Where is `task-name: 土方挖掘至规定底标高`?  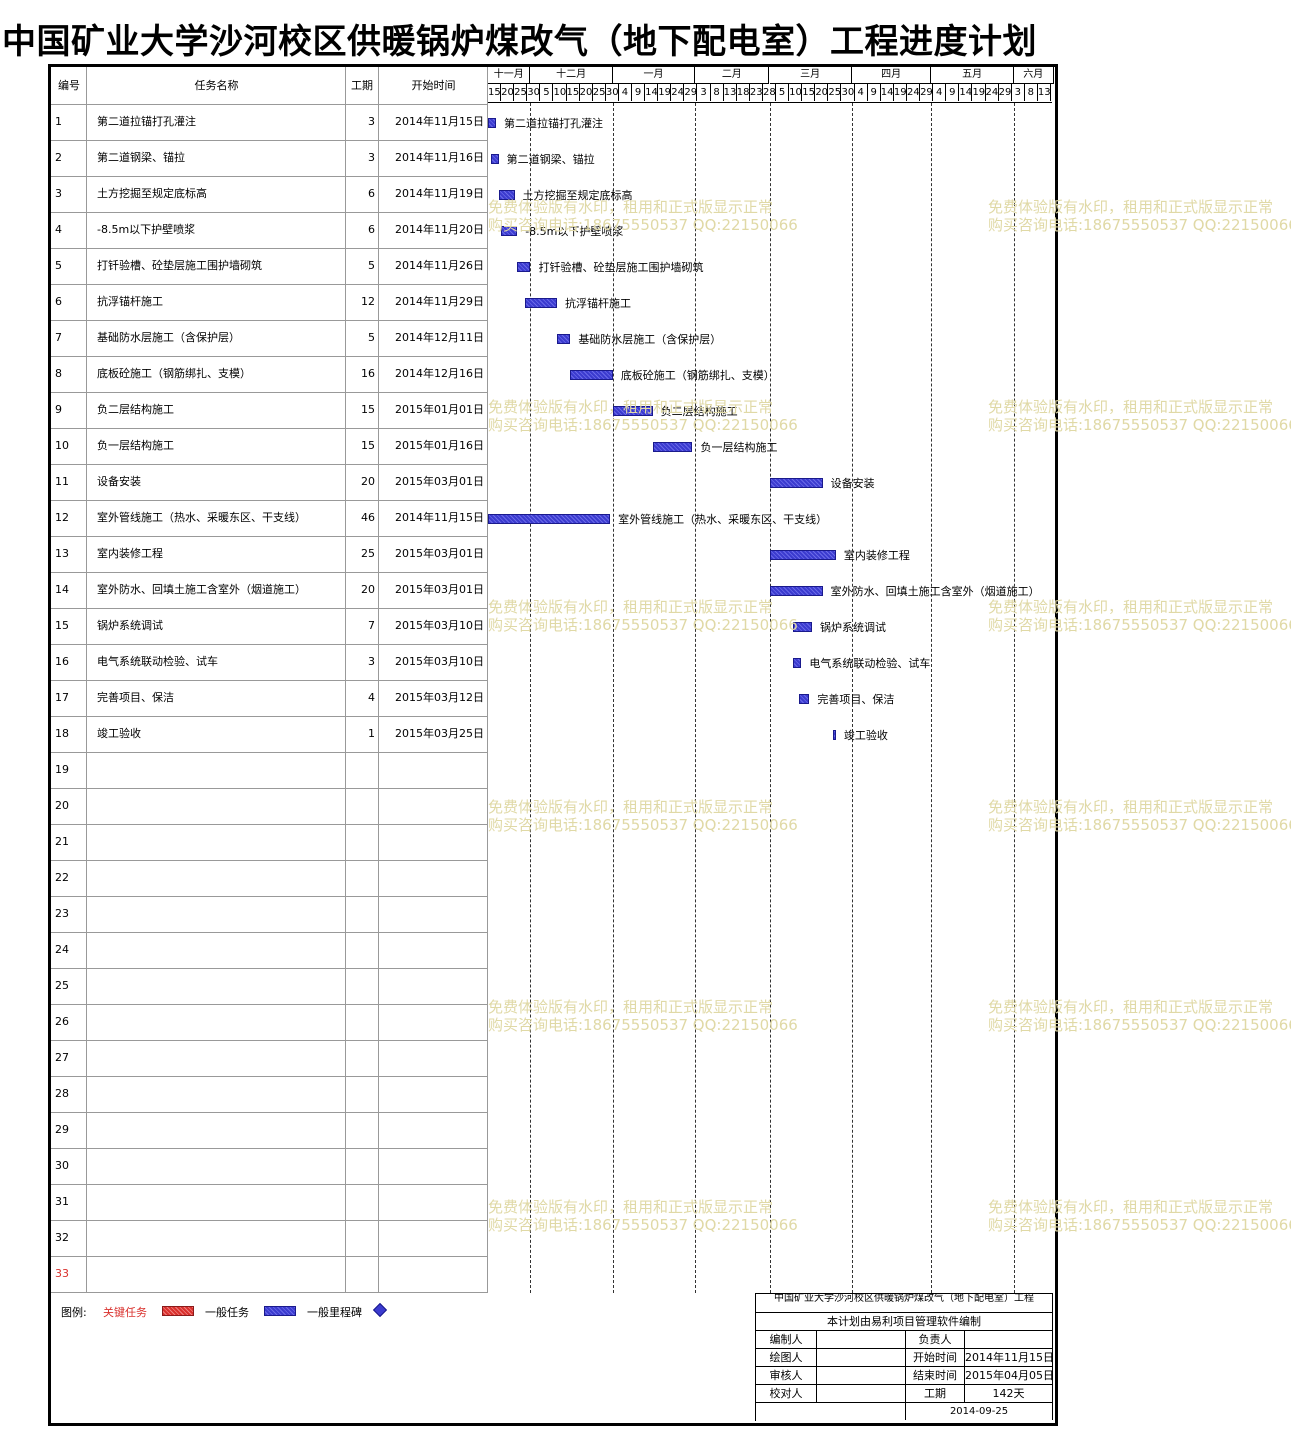 task-name: 土方挖掘至规定底标高 is located at coordinates (152, 193).